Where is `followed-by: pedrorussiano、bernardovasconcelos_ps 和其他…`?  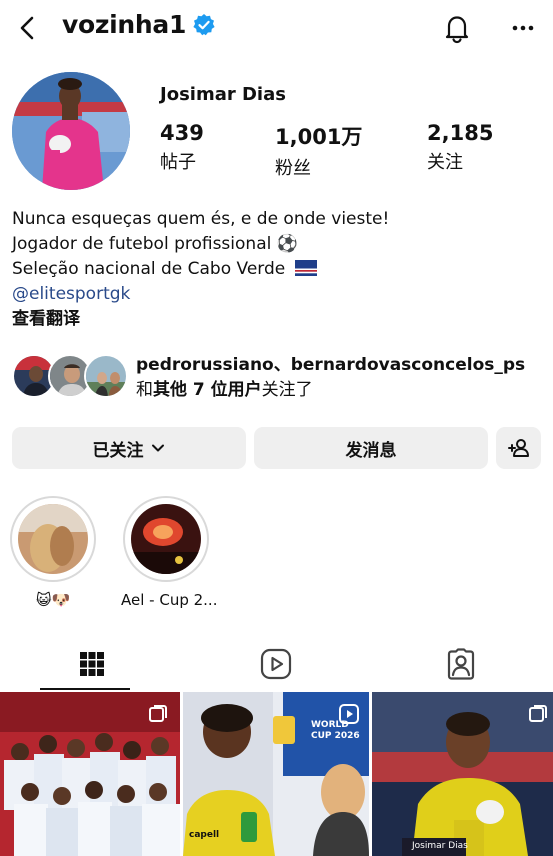 followed-by: pedrorussiano、bernardovasconcelos_ps 和其他… is located at coordinates (277, 377).